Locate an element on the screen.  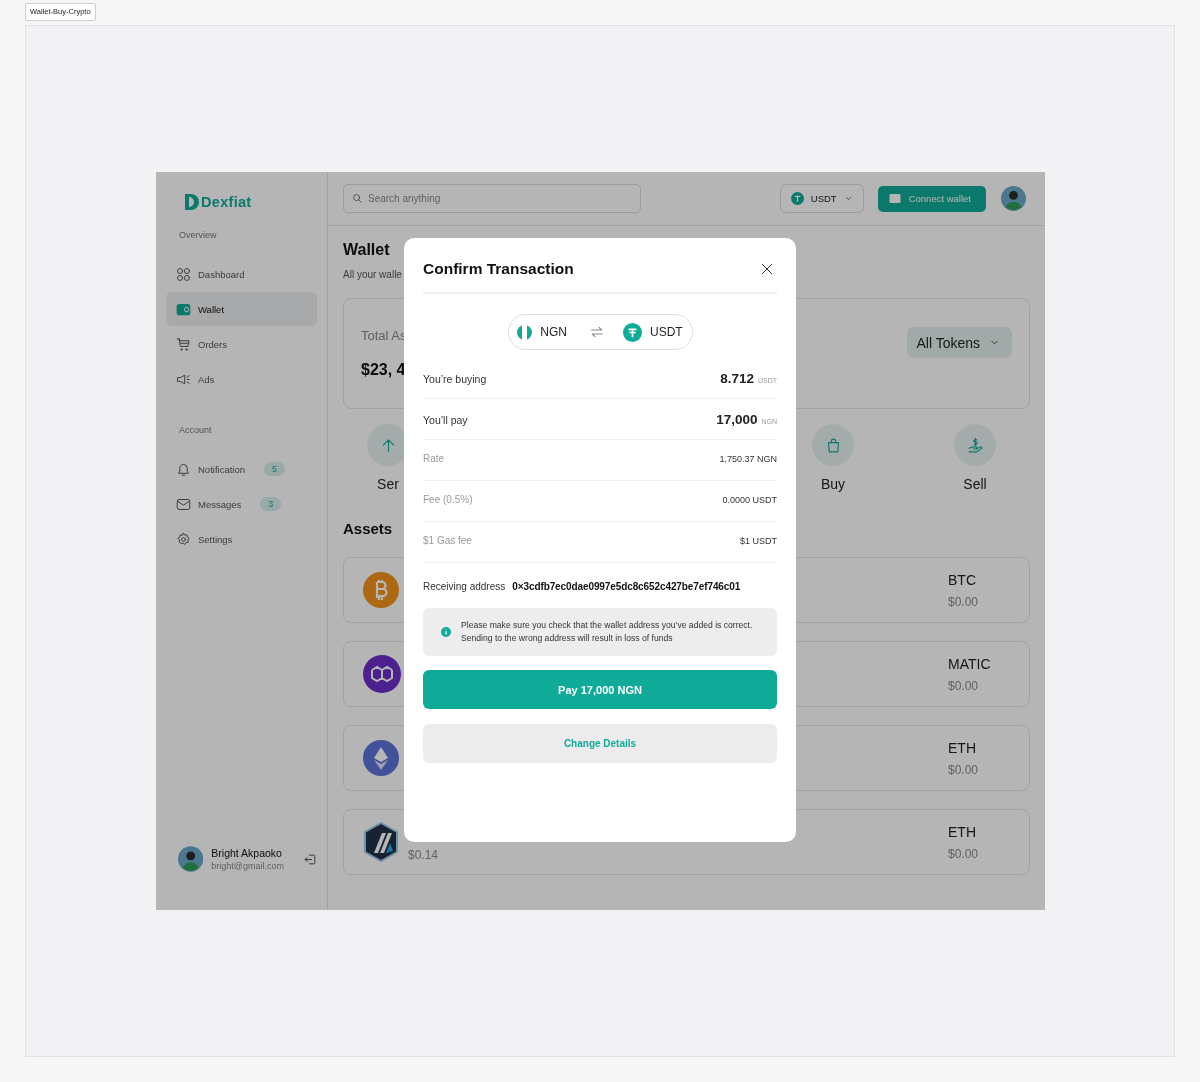
user-name: Bright Akpaoko is located at coordinates (247, 853).